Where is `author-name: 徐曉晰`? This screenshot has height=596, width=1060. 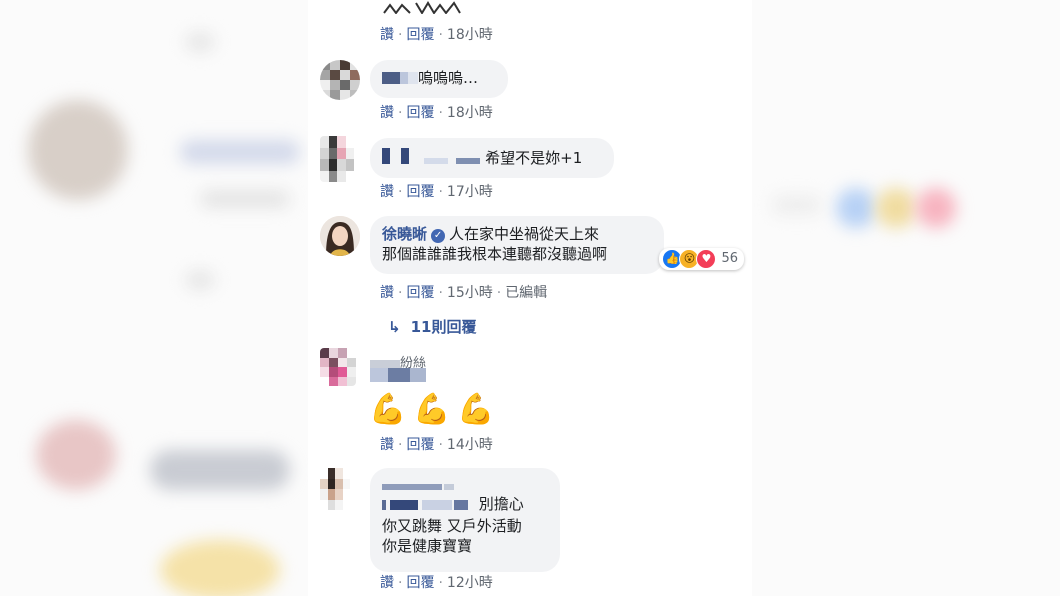
author-name: 徐曉晰 is located at coordinates (404, 234).